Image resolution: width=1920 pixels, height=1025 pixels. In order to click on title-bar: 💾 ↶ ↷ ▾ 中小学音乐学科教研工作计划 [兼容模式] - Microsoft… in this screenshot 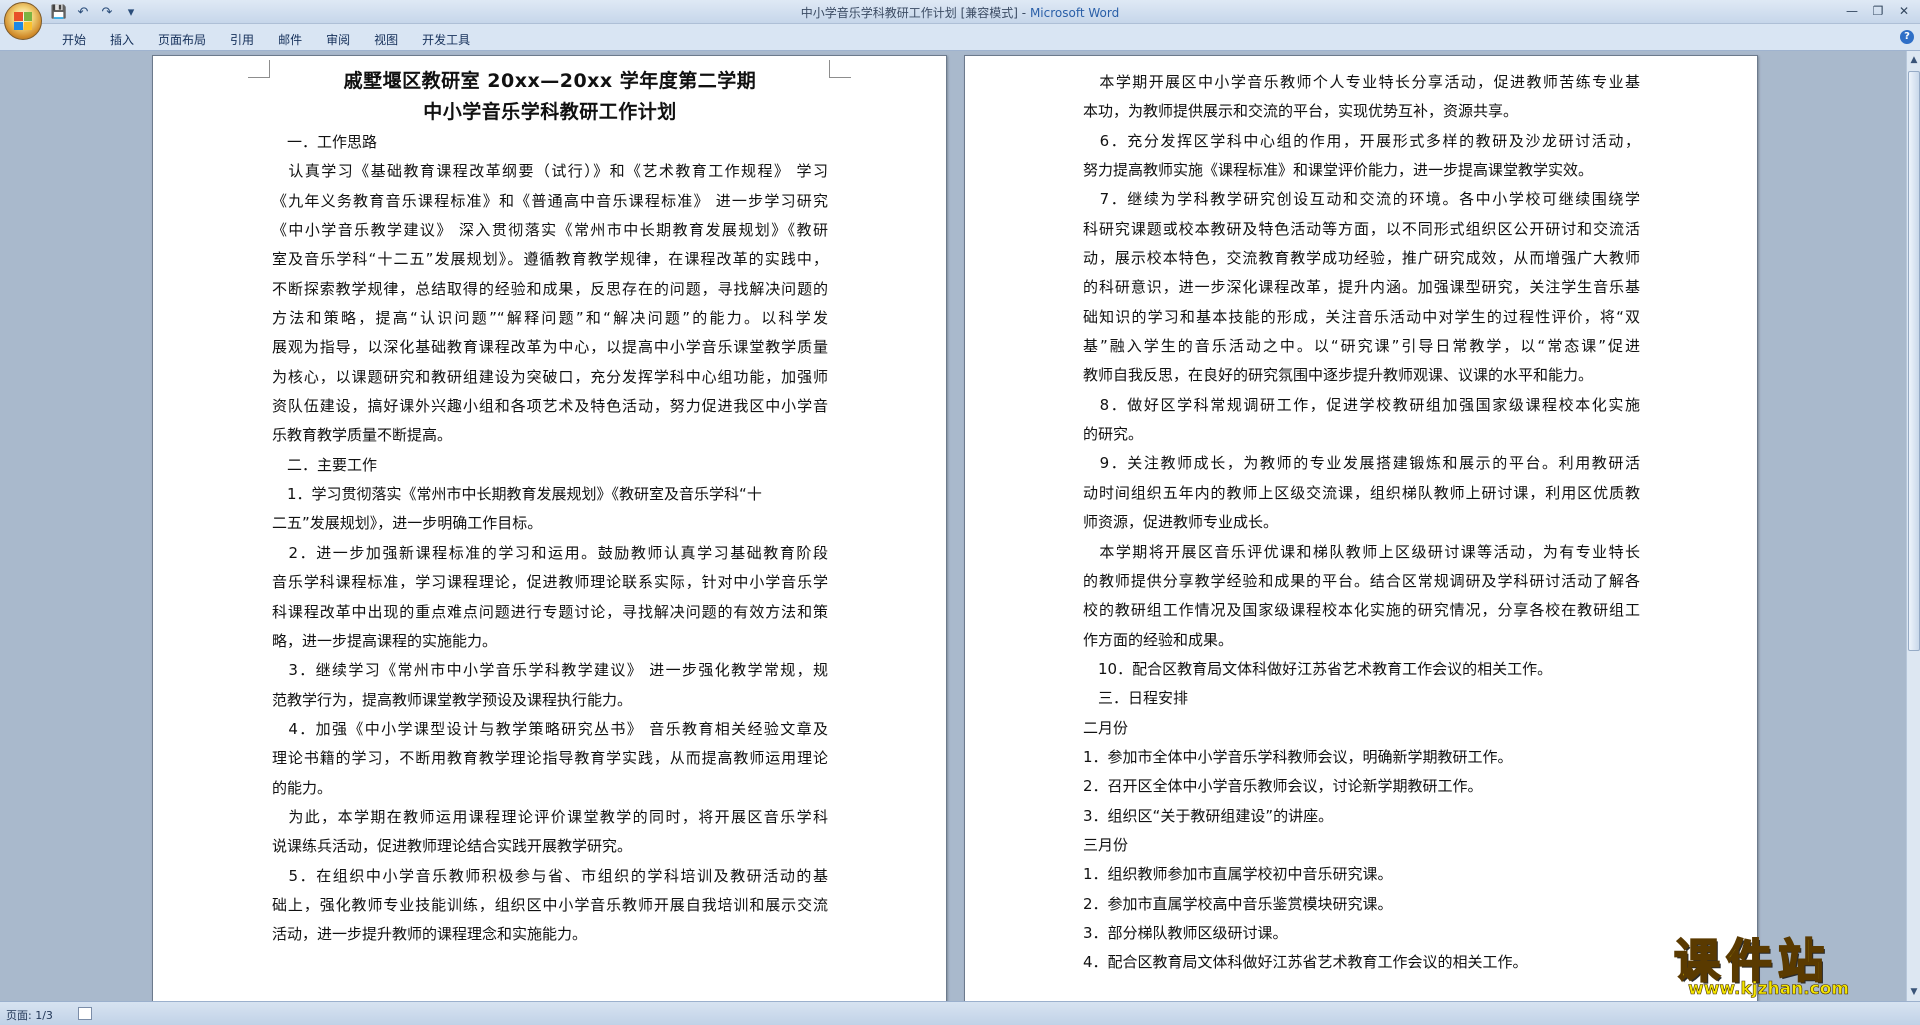, I will do `click(960, 20)`.